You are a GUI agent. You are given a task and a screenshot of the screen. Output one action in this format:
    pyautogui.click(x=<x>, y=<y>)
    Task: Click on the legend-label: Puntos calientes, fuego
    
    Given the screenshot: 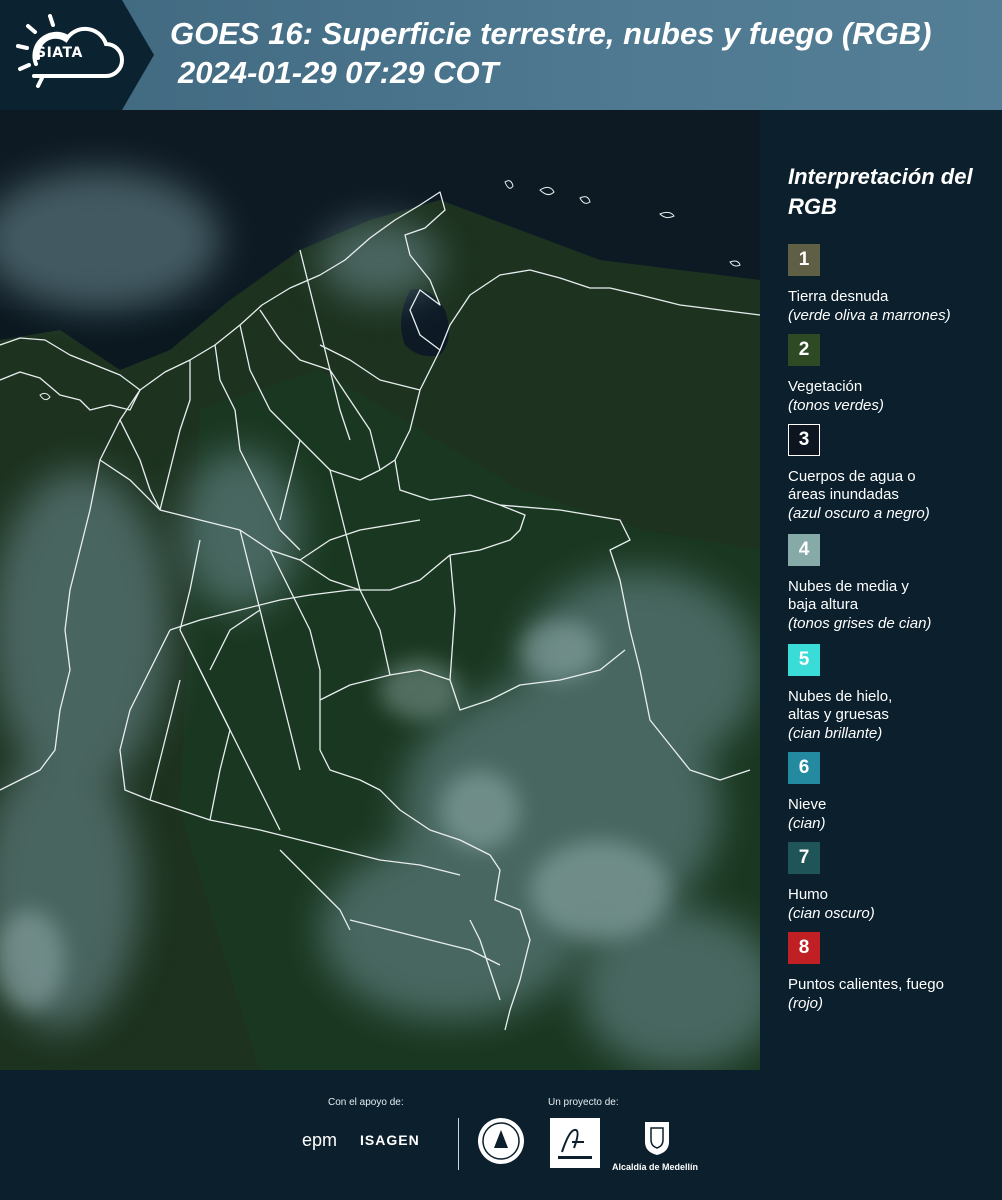 What is the action you would take?
    pyautogui.click(x=866, y=984)
    